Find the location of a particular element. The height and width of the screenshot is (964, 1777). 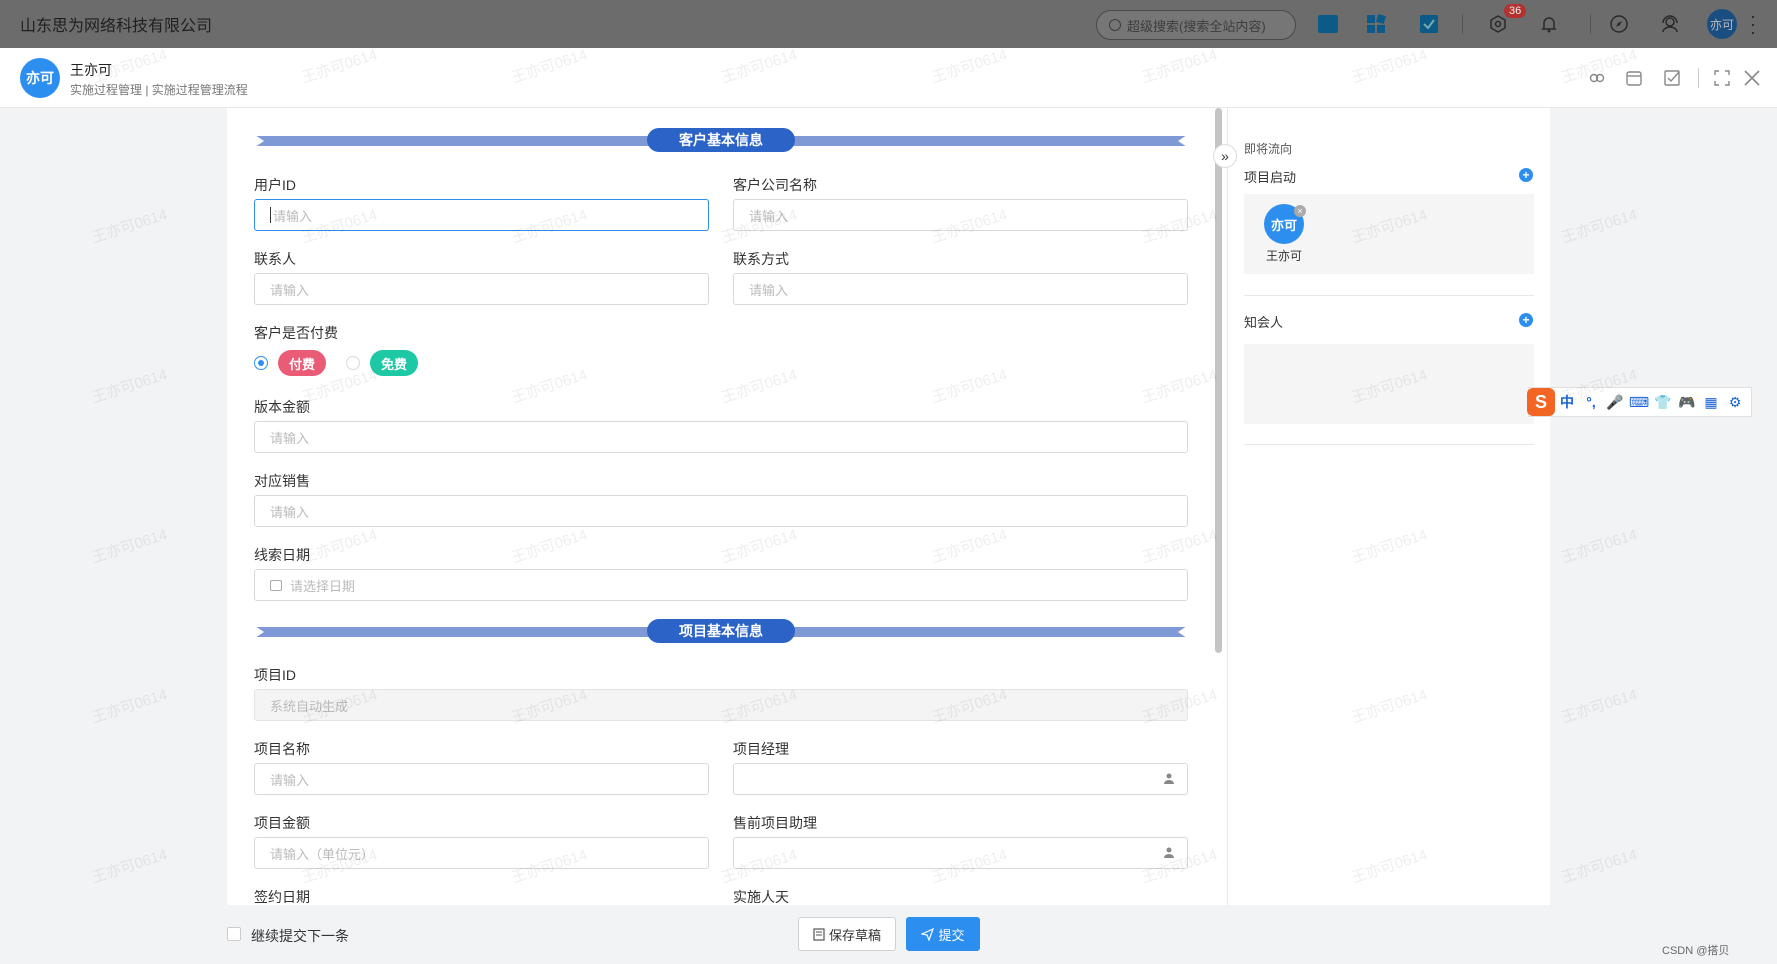

section-banner-project: 项目基本信息 is located at coordinates (721, 632).